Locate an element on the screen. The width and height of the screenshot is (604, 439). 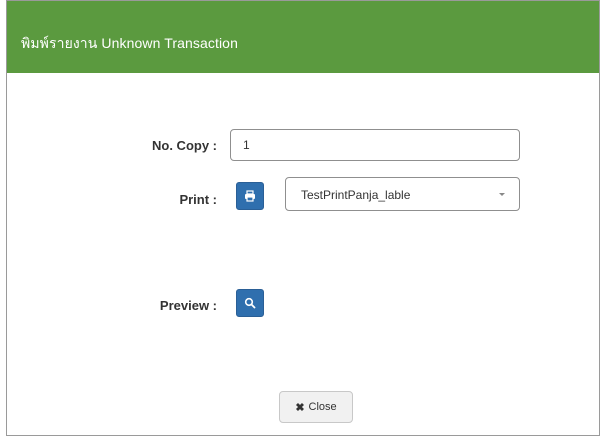
chevron-down-icon is located at coordinates (502, 194).